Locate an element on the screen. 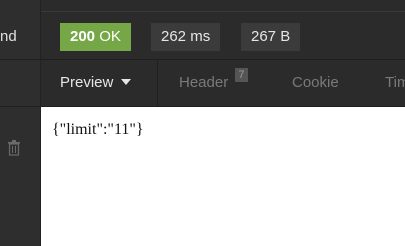 The width and height of the screenshot is (405, 246). response-size-badge: 267 B is located at coordinates (271, 37).